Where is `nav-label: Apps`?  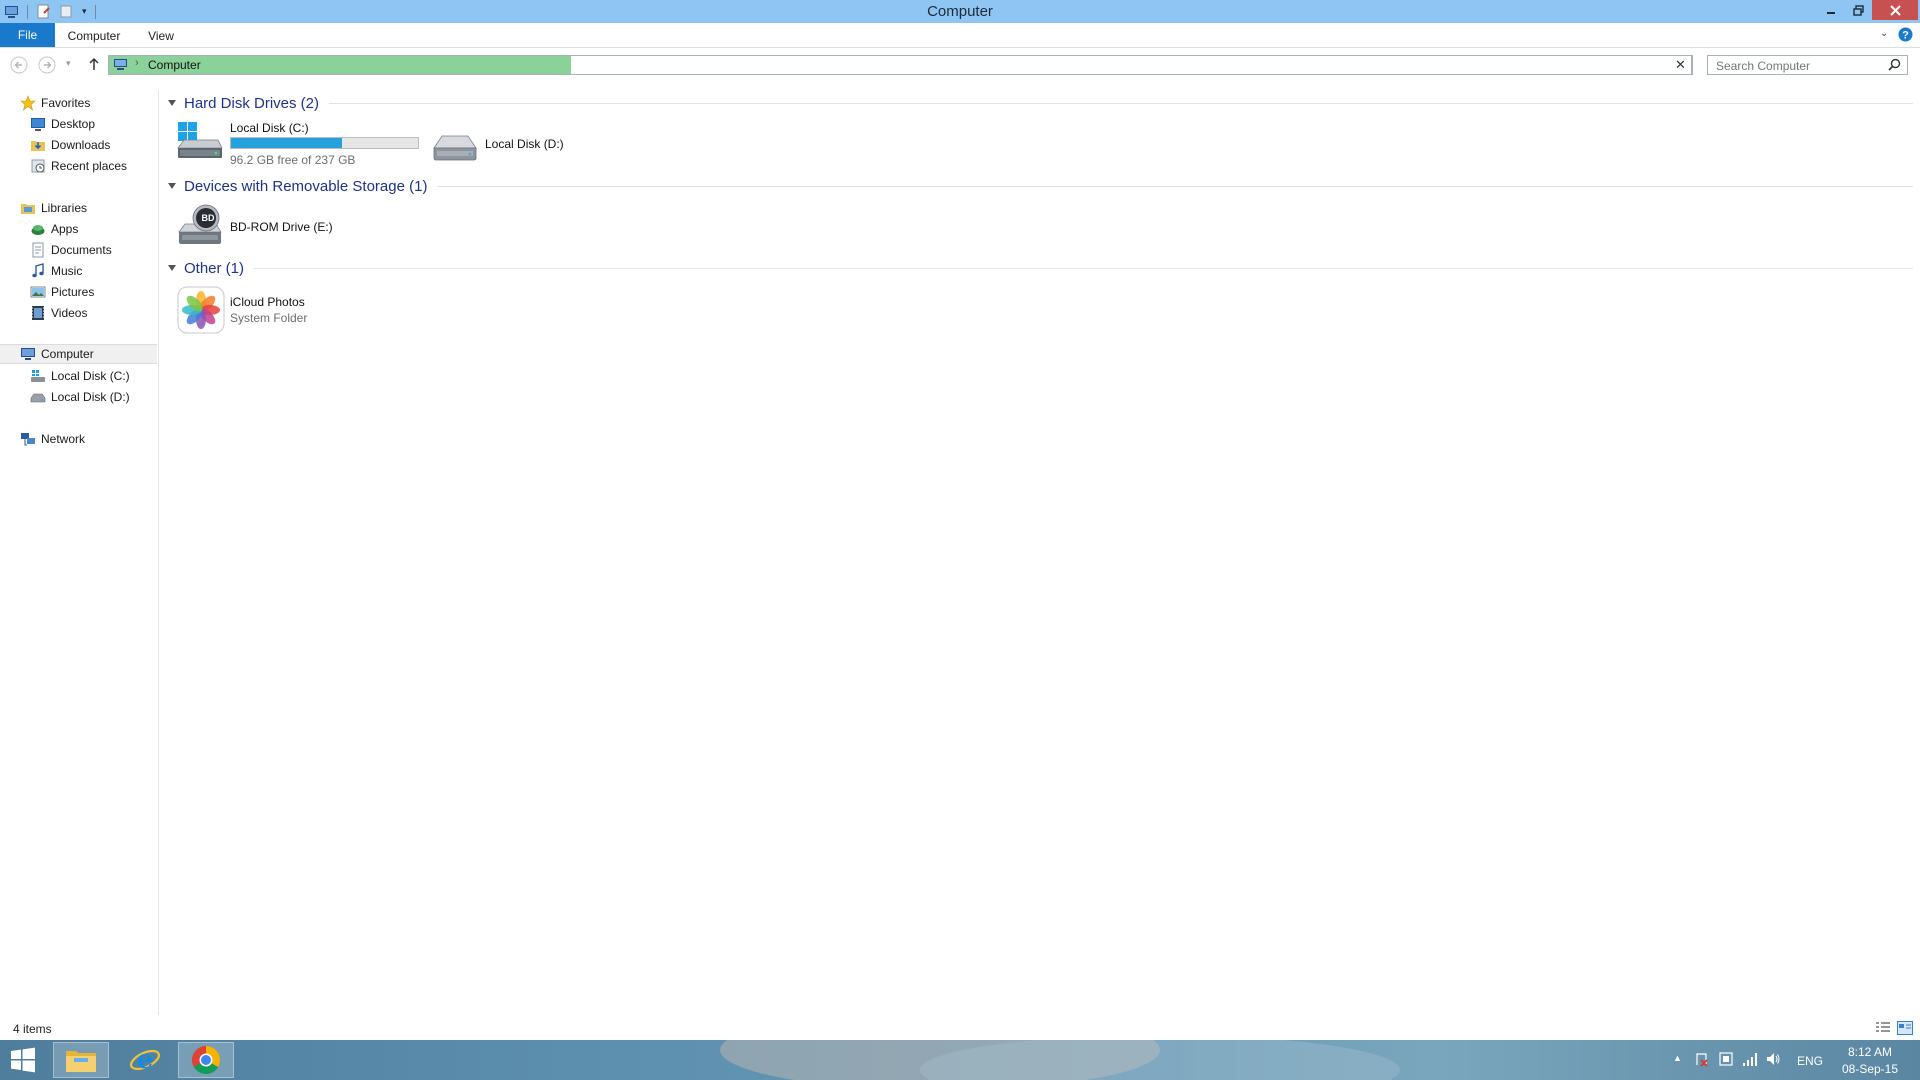
nav-label: Apps is located at coordinates (65, 229).